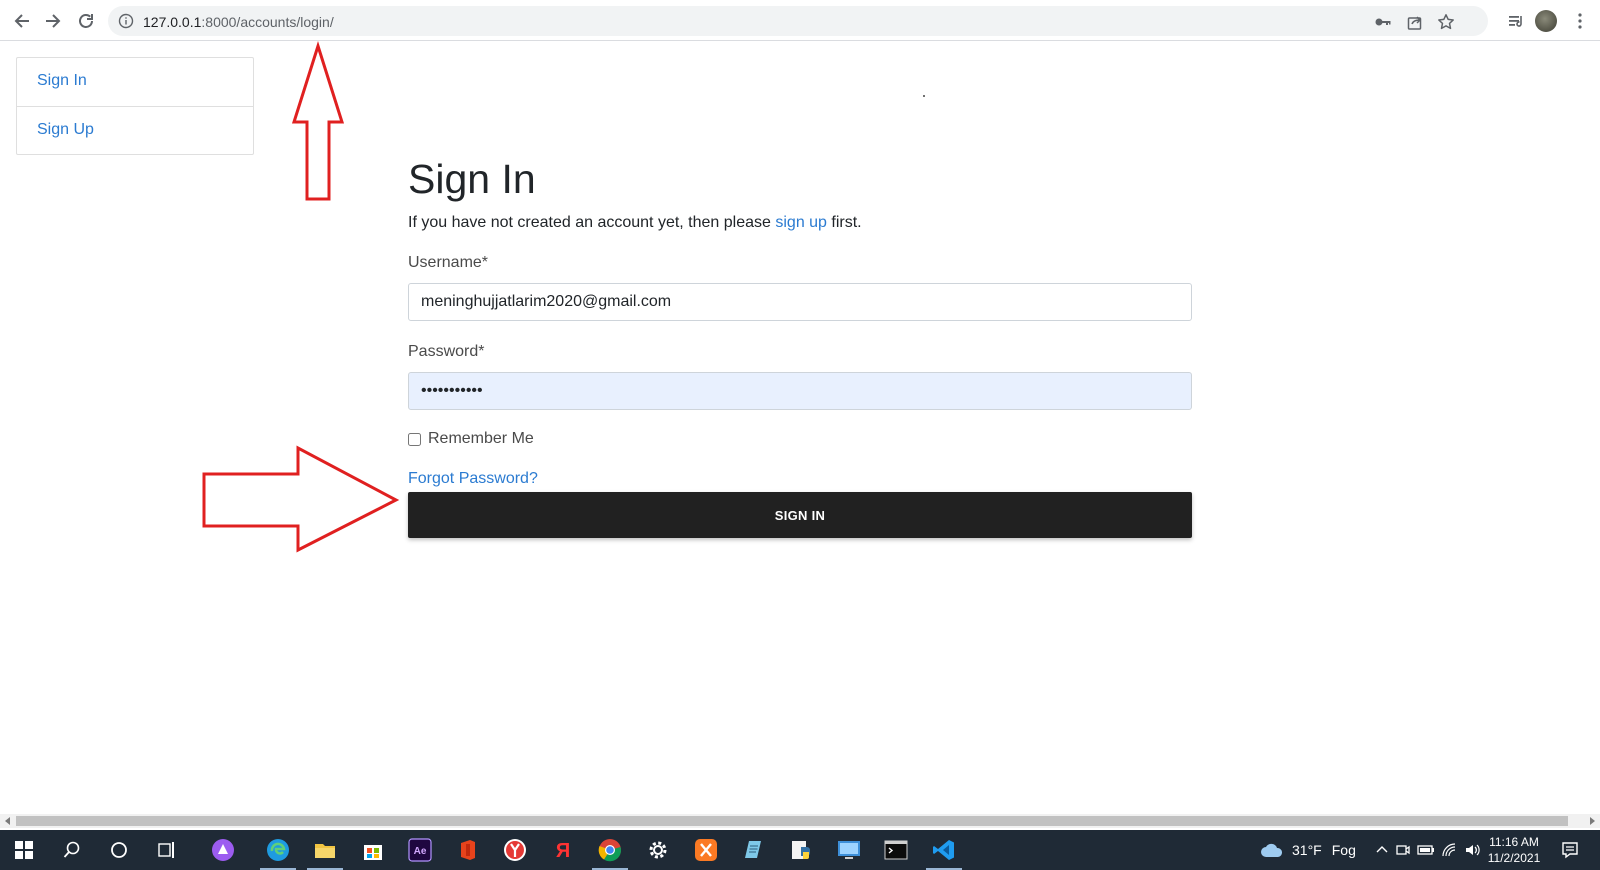 The width and height of the screenshot is (1600, 870). What do you see at coordinates (135, 82) in the screenshot?
I see `sidebar-item-sign-in: Sign In` at bounding box center [135, 82].